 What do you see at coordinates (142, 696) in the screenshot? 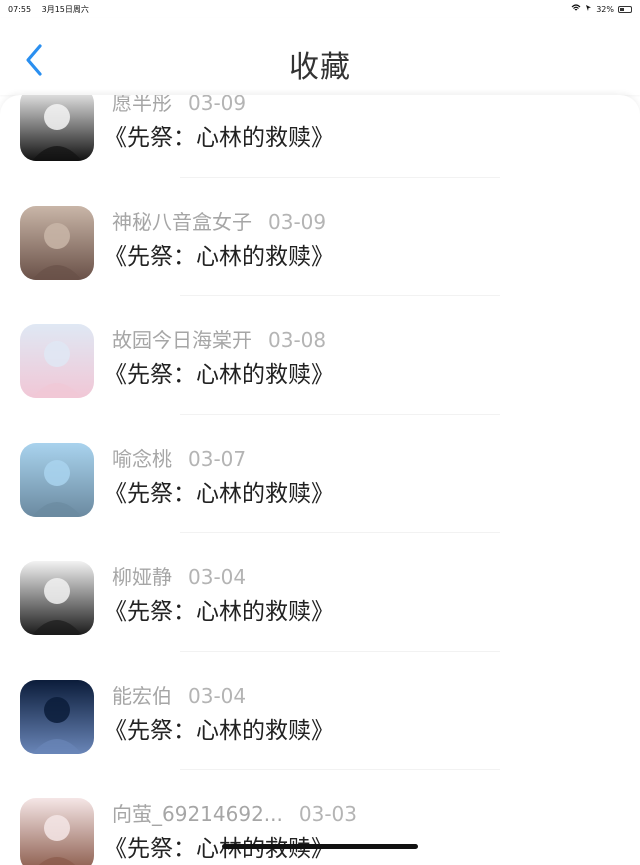
I see `author-name: 能宏伯` at bounding box center [142, 696].